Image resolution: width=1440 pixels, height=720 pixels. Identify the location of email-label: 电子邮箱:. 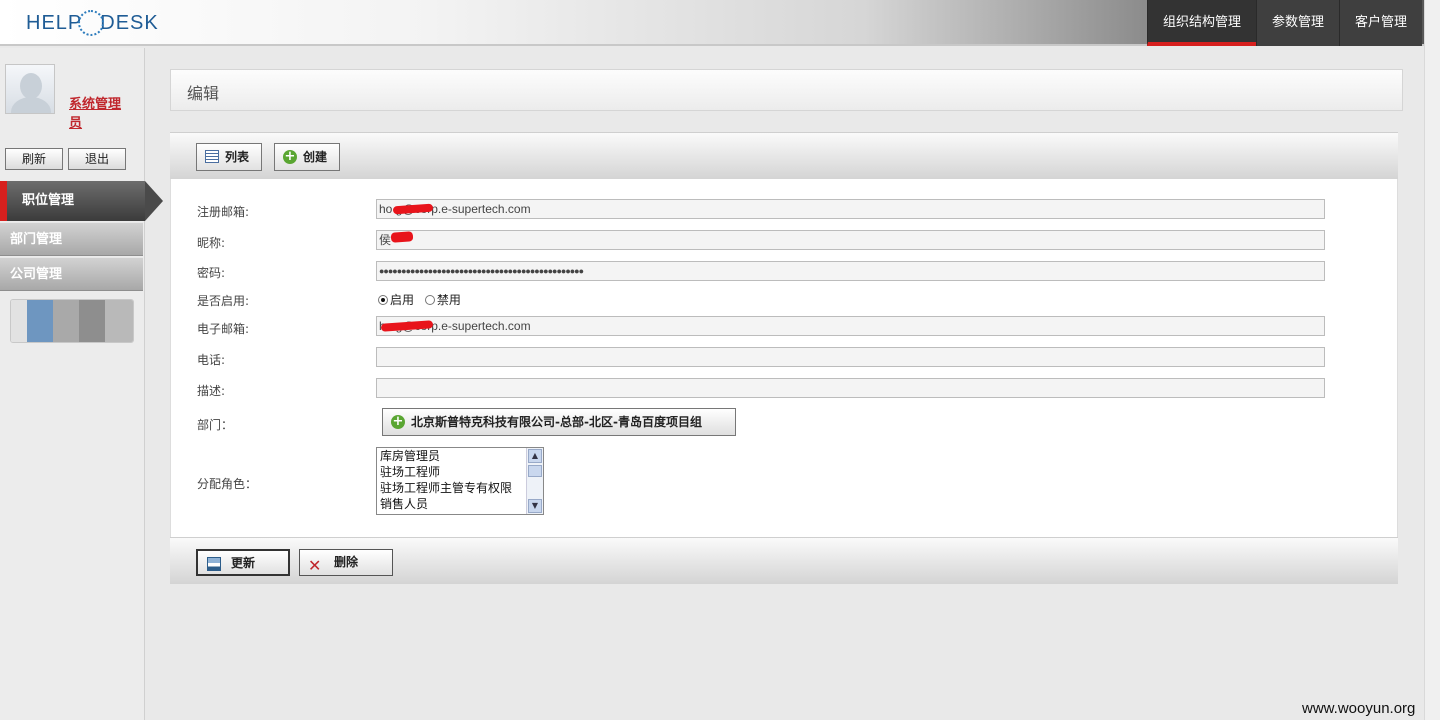
(223, 329).